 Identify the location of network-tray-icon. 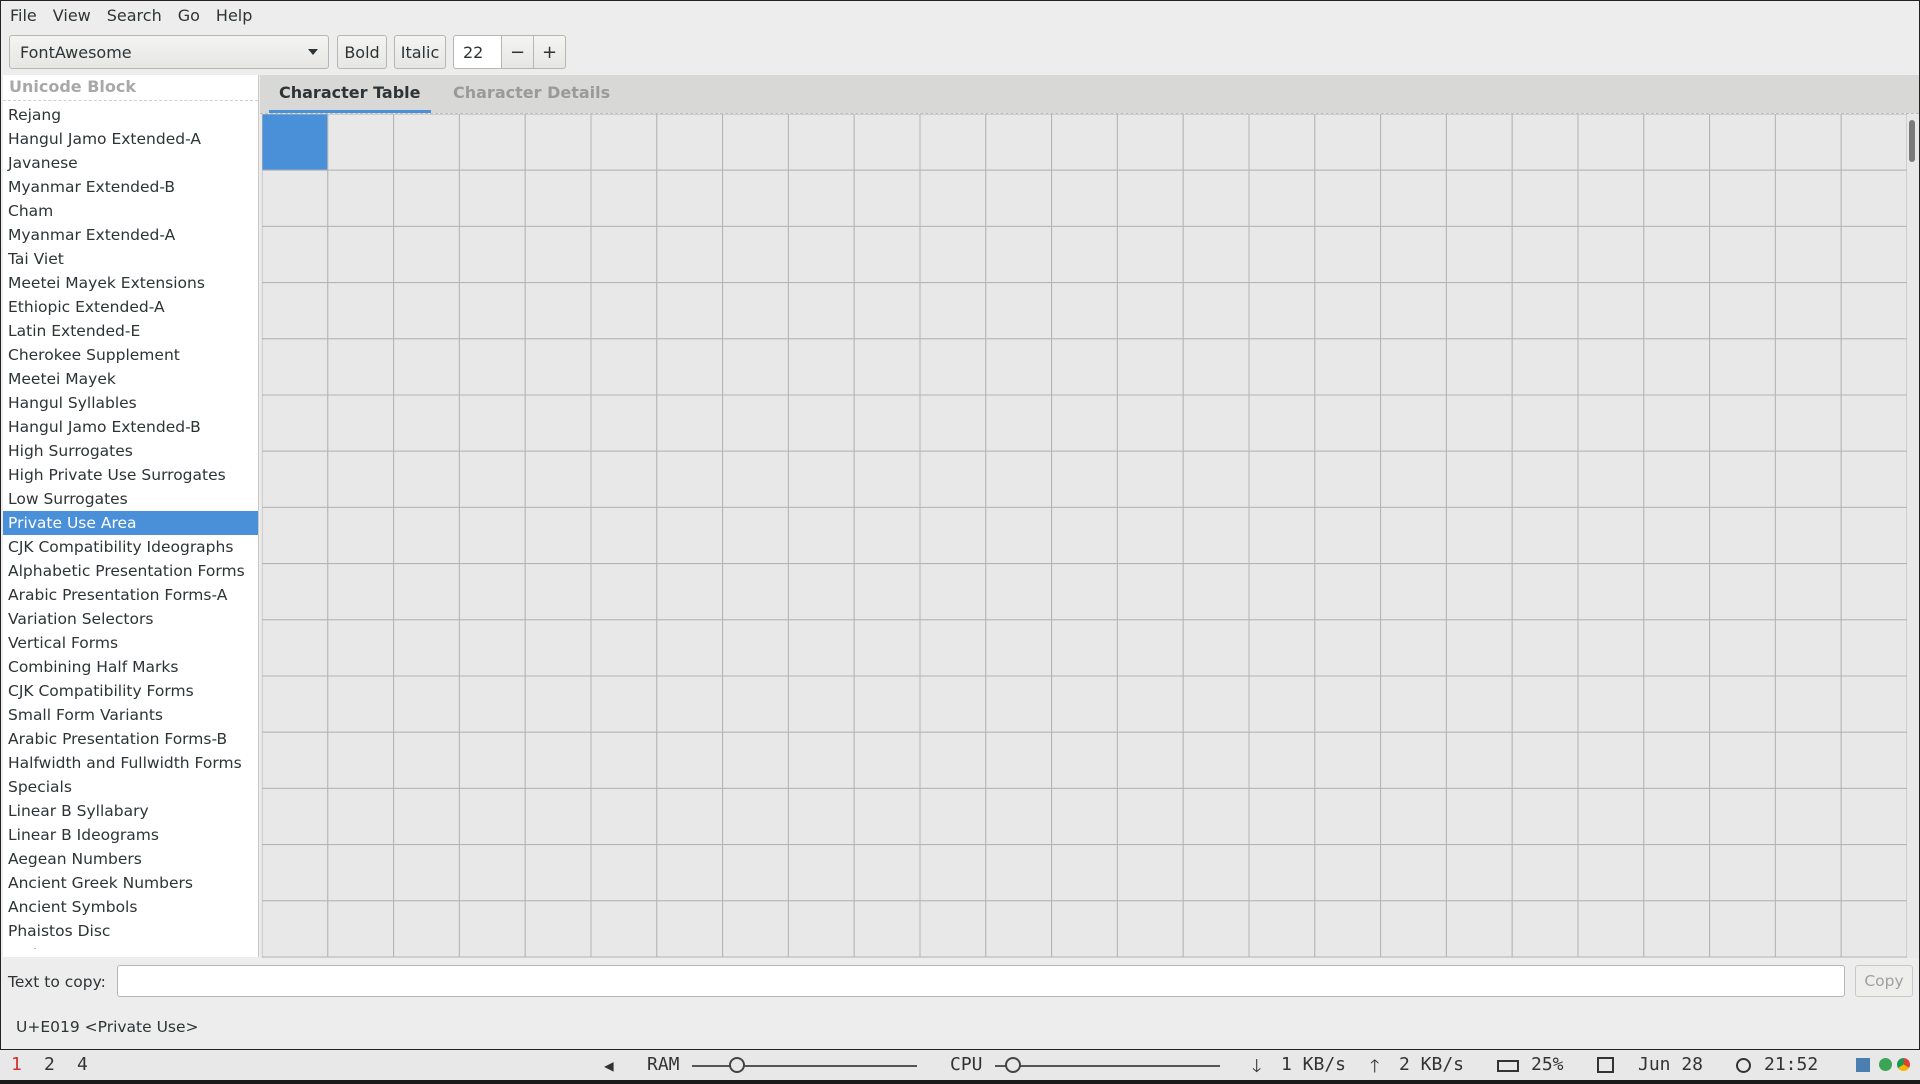
(1863, 1065).